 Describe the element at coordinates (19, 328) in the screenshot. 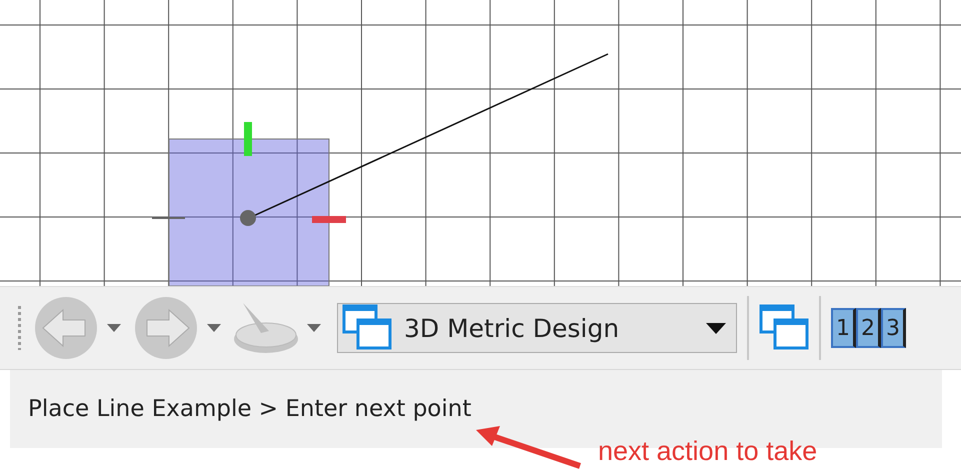

I see `toolbar-grip` at that location.